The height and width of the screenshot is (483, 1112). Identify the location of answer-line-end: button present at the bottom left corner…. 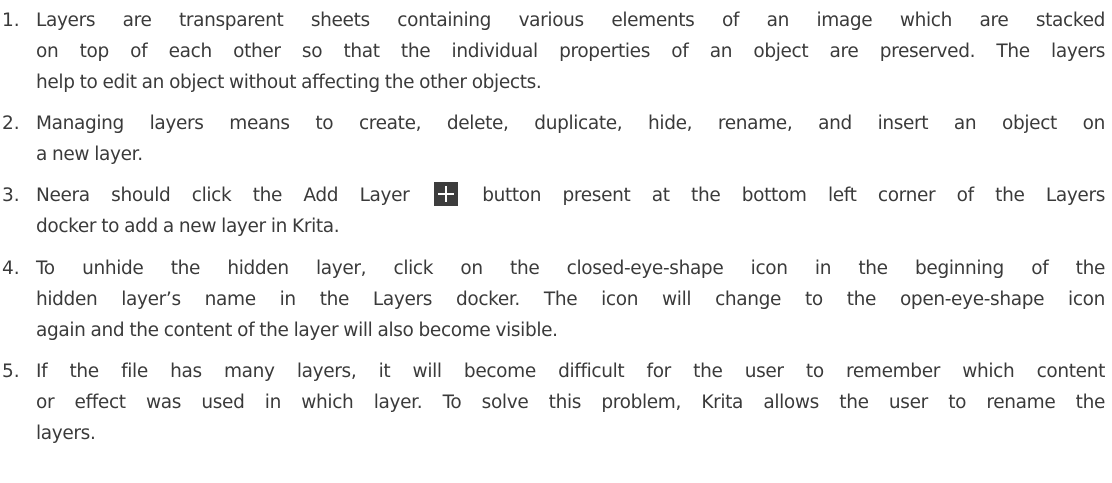
(793, 195).